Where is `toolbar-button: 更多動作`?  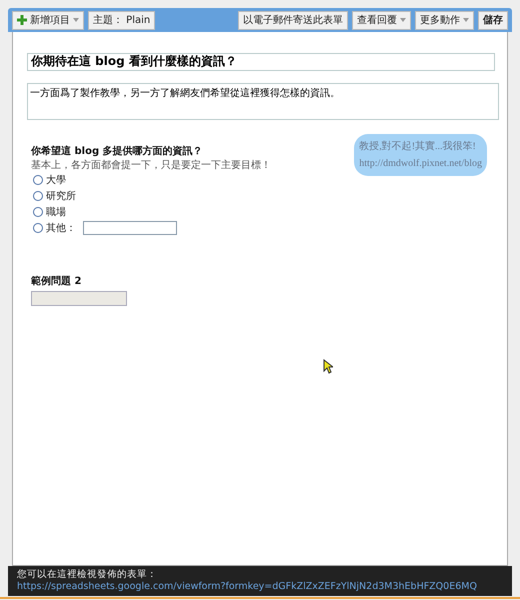 toolbar-button: 更多動作 is located at coordinates (444, 20).